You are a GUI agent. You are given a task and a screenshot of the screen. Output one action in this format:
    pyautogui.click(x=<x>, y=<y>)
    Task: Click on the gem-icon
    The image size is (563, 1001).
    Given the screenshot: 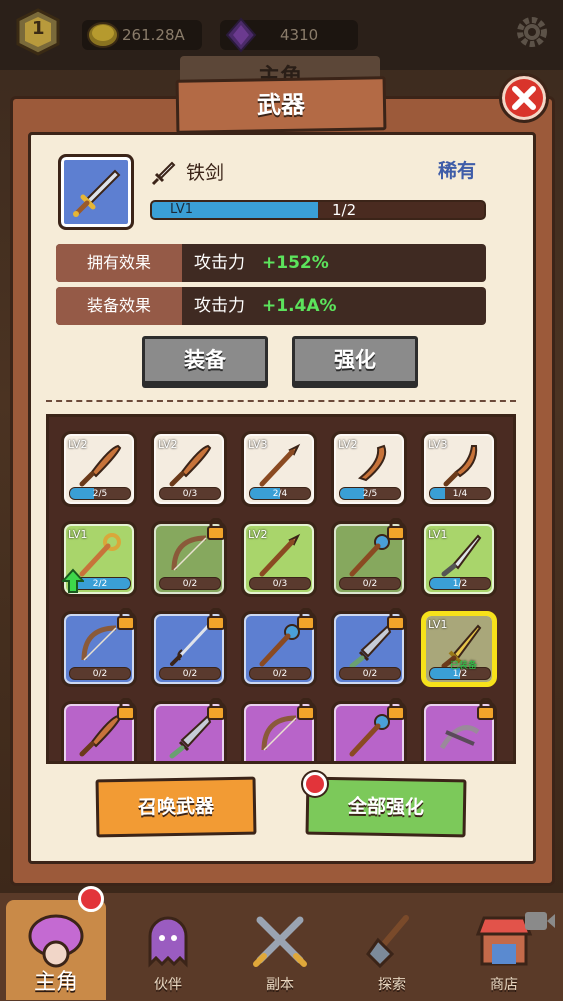 What is the action you would take?
    pyautogui.click(x=241, y=35)
    